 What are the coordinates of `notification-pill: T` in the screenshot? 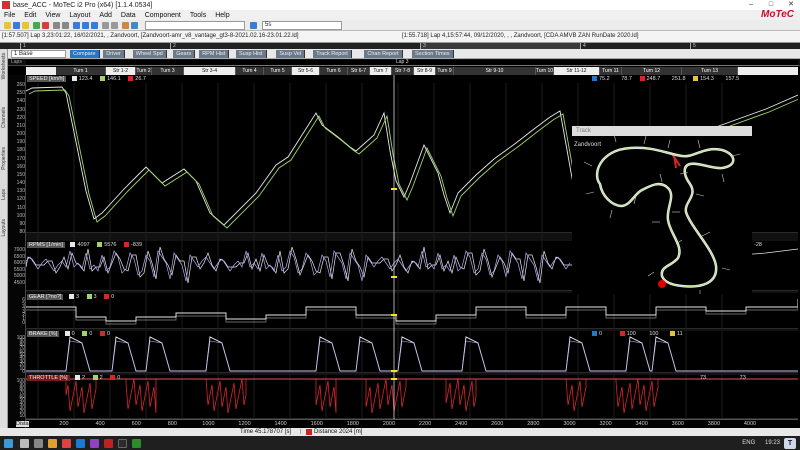 It's located at (790, 443).